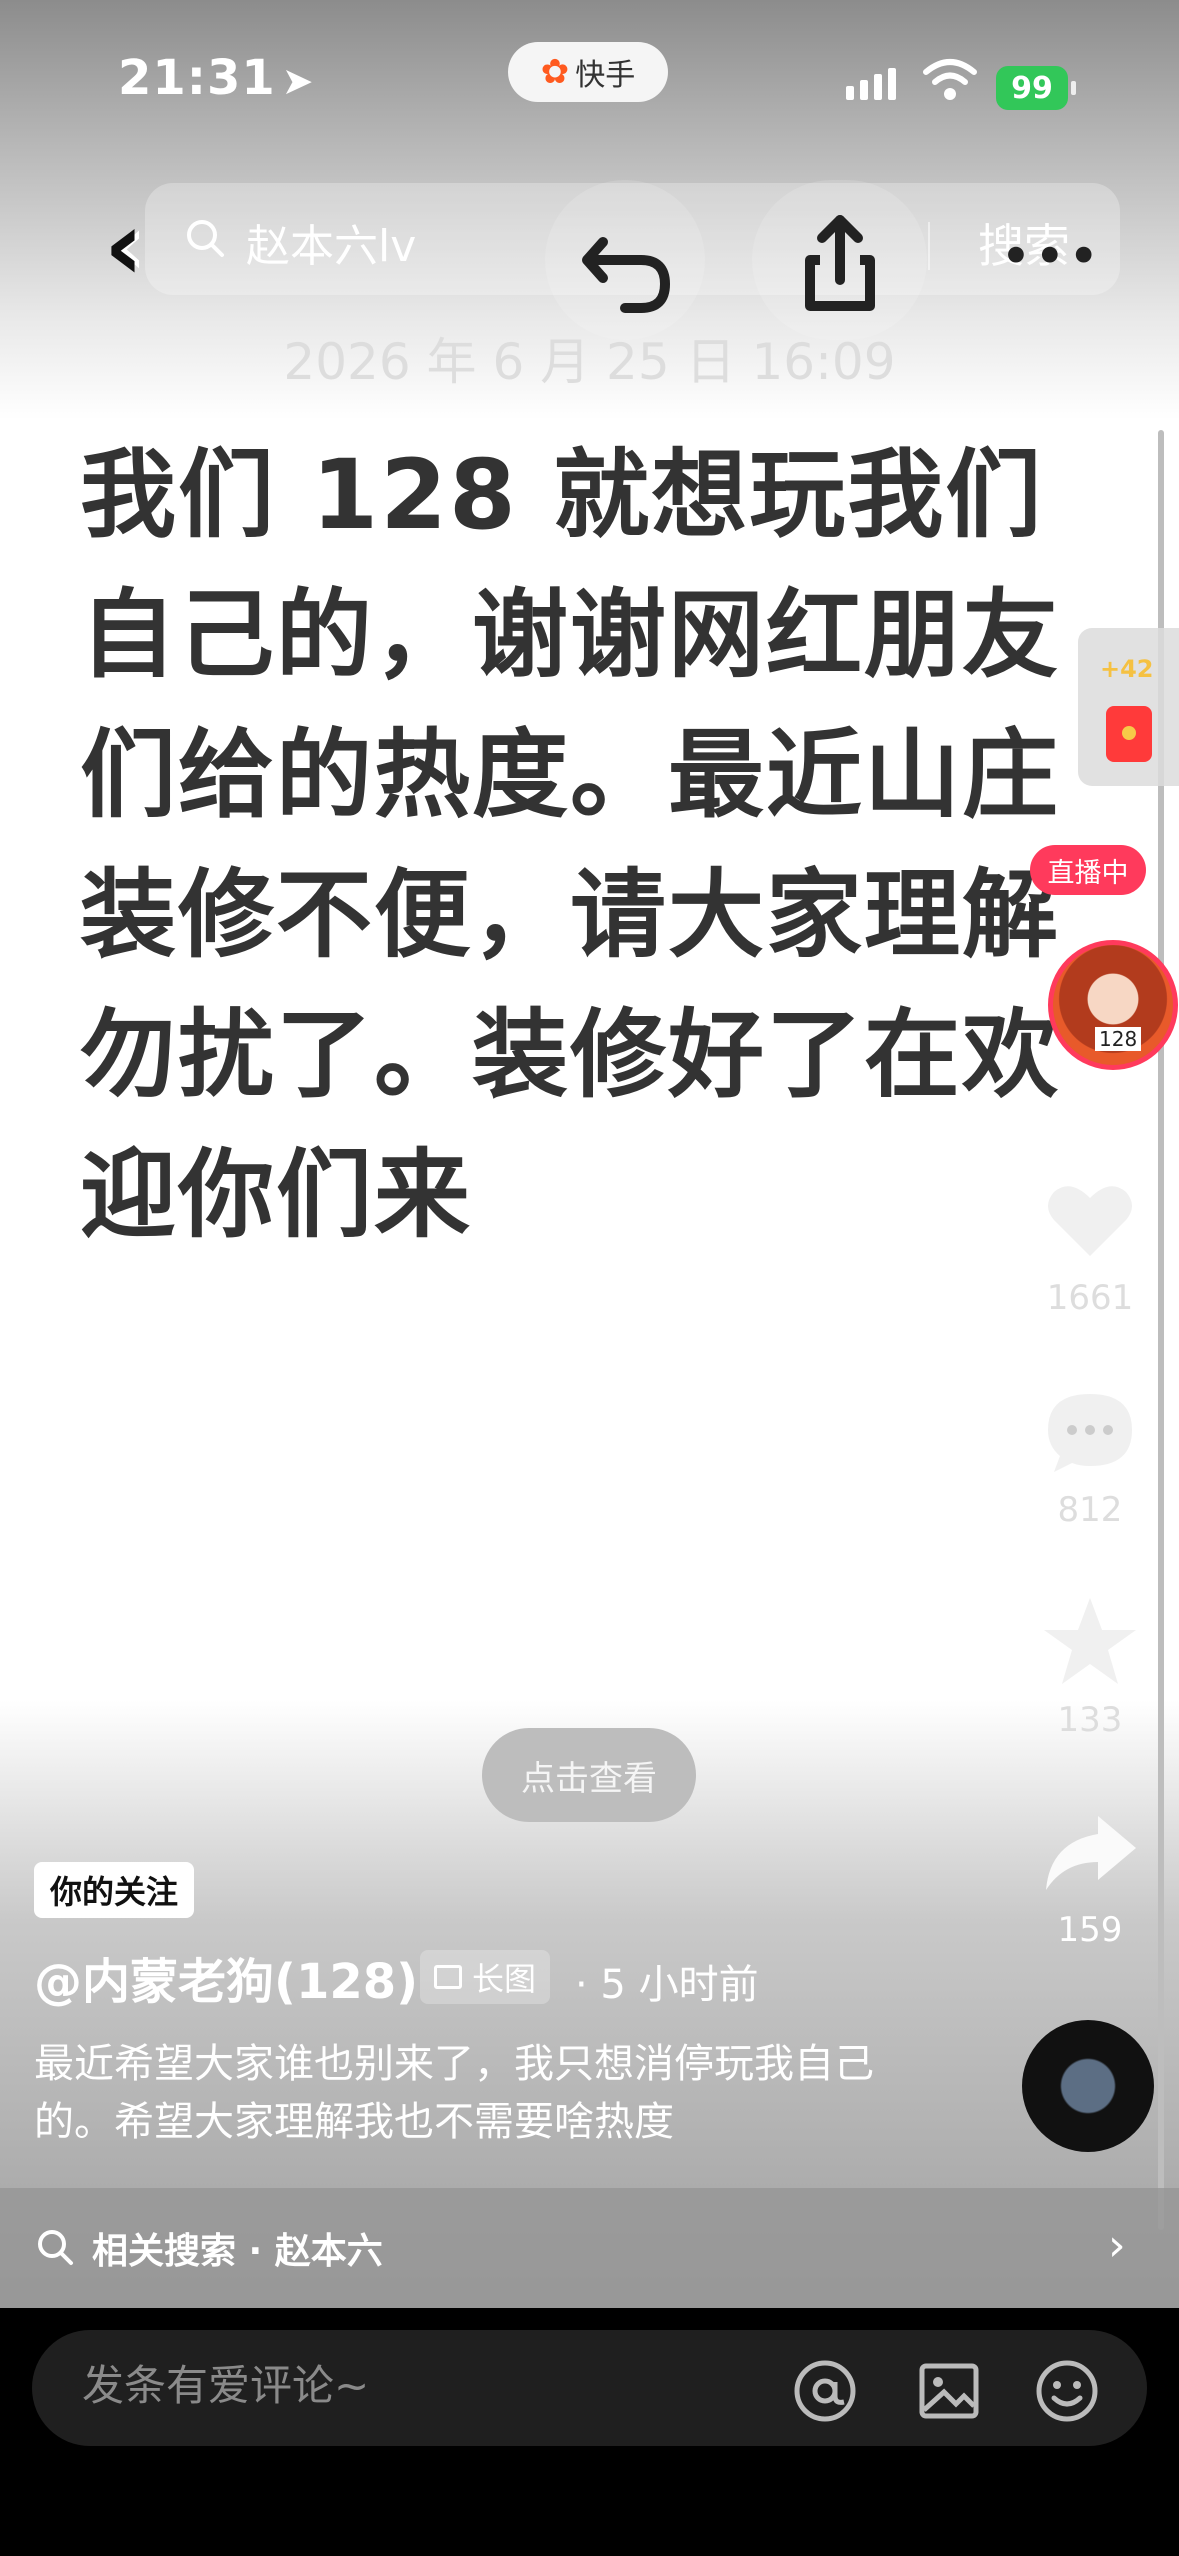  Describe the element at coordinates (605, 75) in the screenshot. I see `app-name: 快手` at that location.